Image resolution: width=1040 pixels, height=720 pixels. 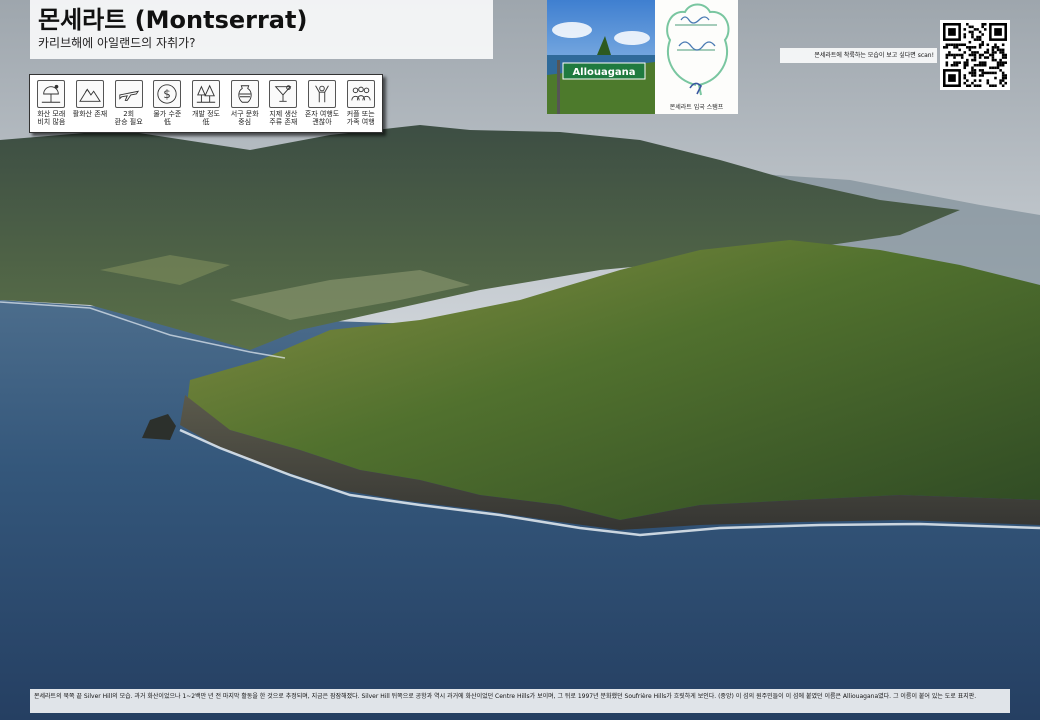 I want to click on shamrock-stamp-icon, so click(x=698, y=49).